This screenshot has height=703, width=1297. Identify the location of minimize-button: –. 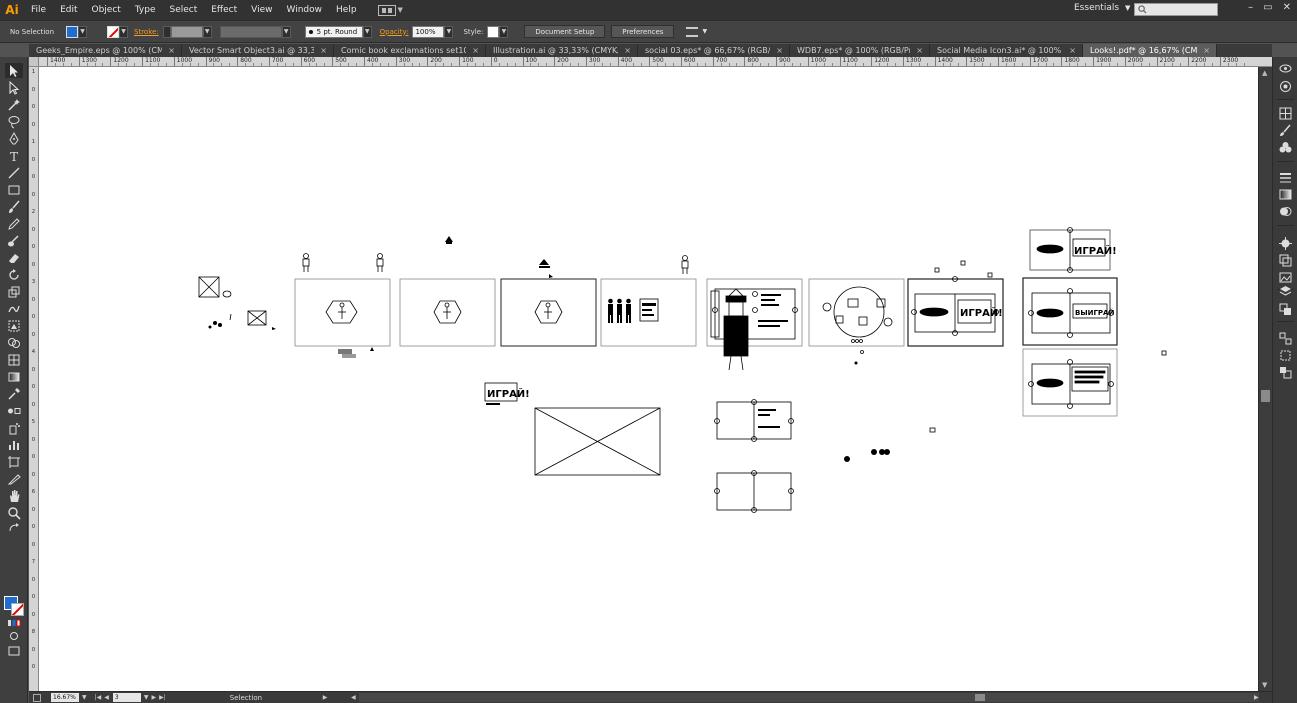
(1250, 7).